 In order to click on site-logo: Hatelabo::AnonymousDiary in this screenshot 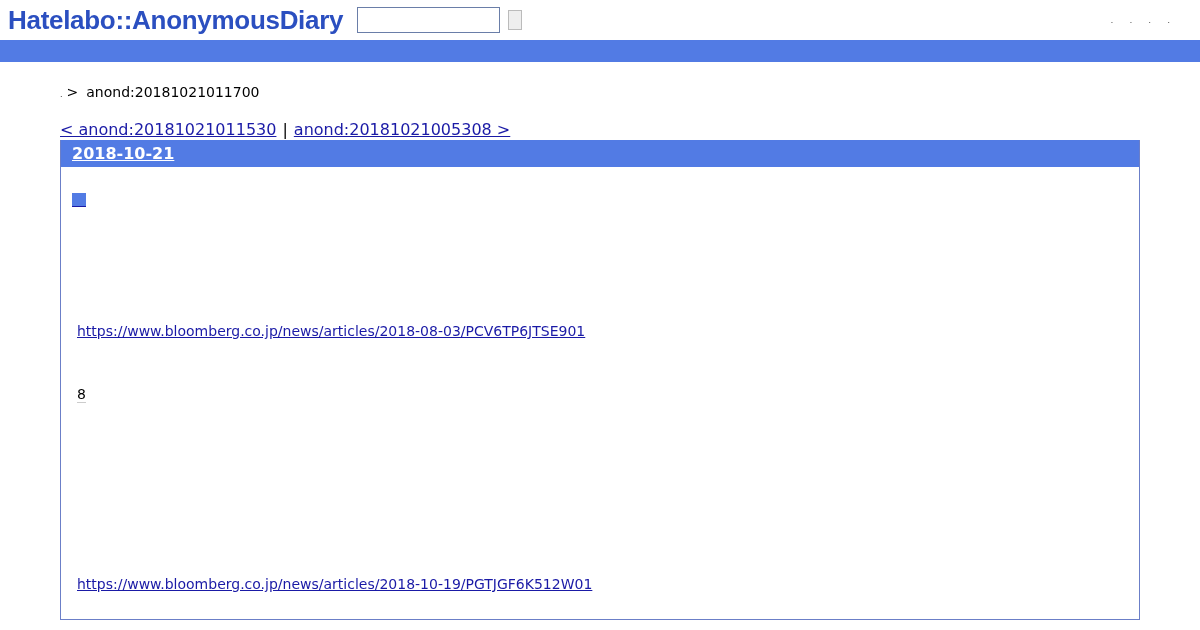, I will do `click(176, 20)`.